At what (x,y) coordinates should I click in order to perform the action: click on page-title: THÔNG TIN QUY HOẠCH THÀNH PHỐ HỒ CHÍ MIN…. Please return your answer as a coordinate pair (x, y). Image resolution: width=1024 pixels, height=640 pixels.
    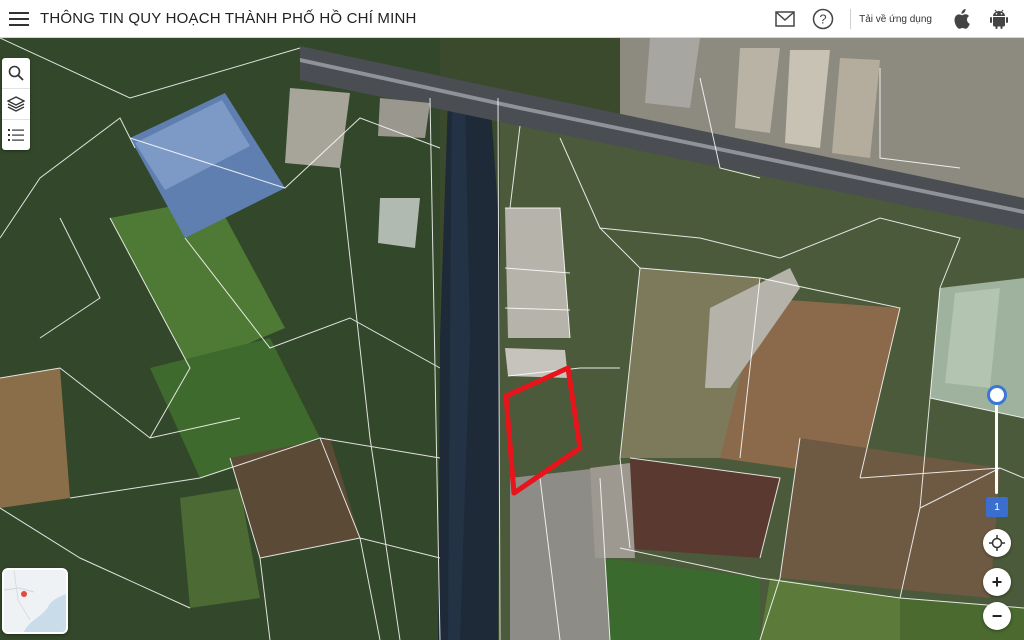
    Looking at the image, I should click on (228, 18).